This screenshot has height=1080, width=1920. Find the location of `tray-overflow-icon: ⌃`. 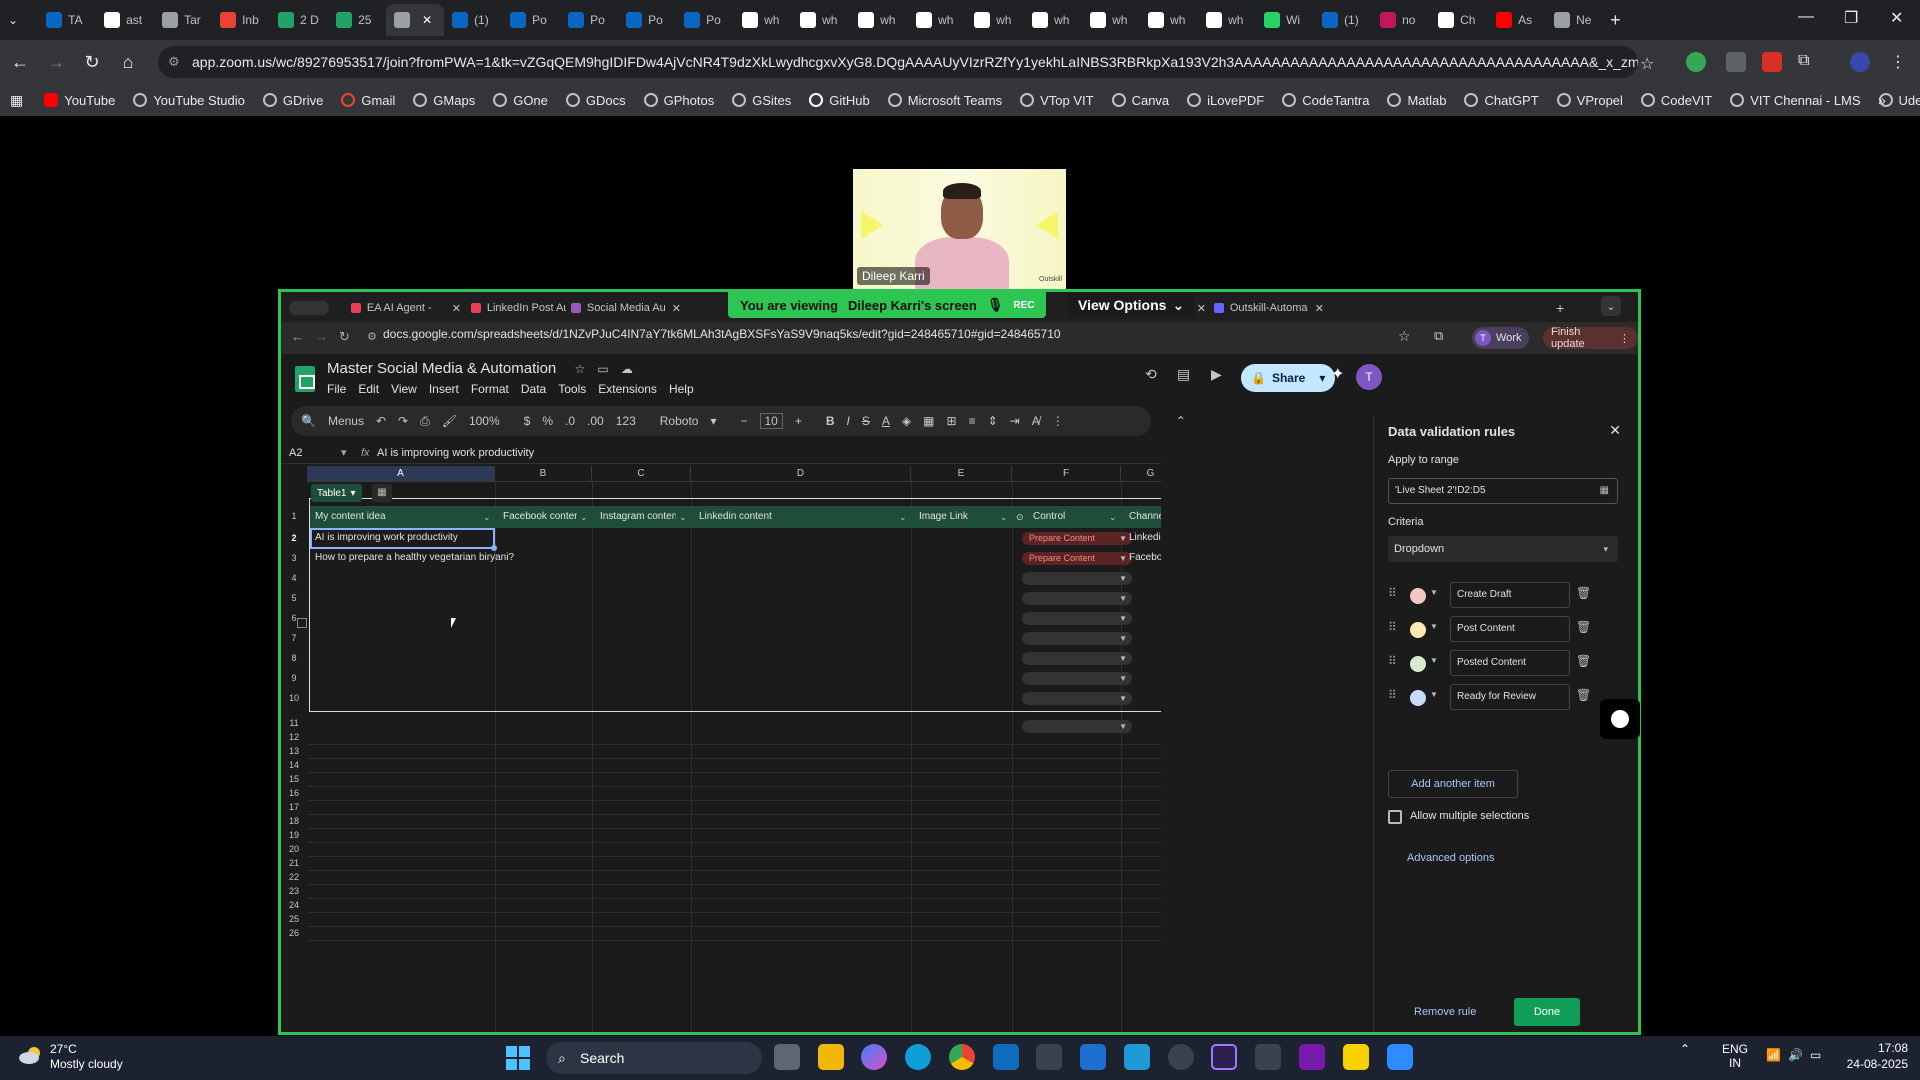

tray-overflow-icon: ⌃ is located at coordinates (1685, 1049).